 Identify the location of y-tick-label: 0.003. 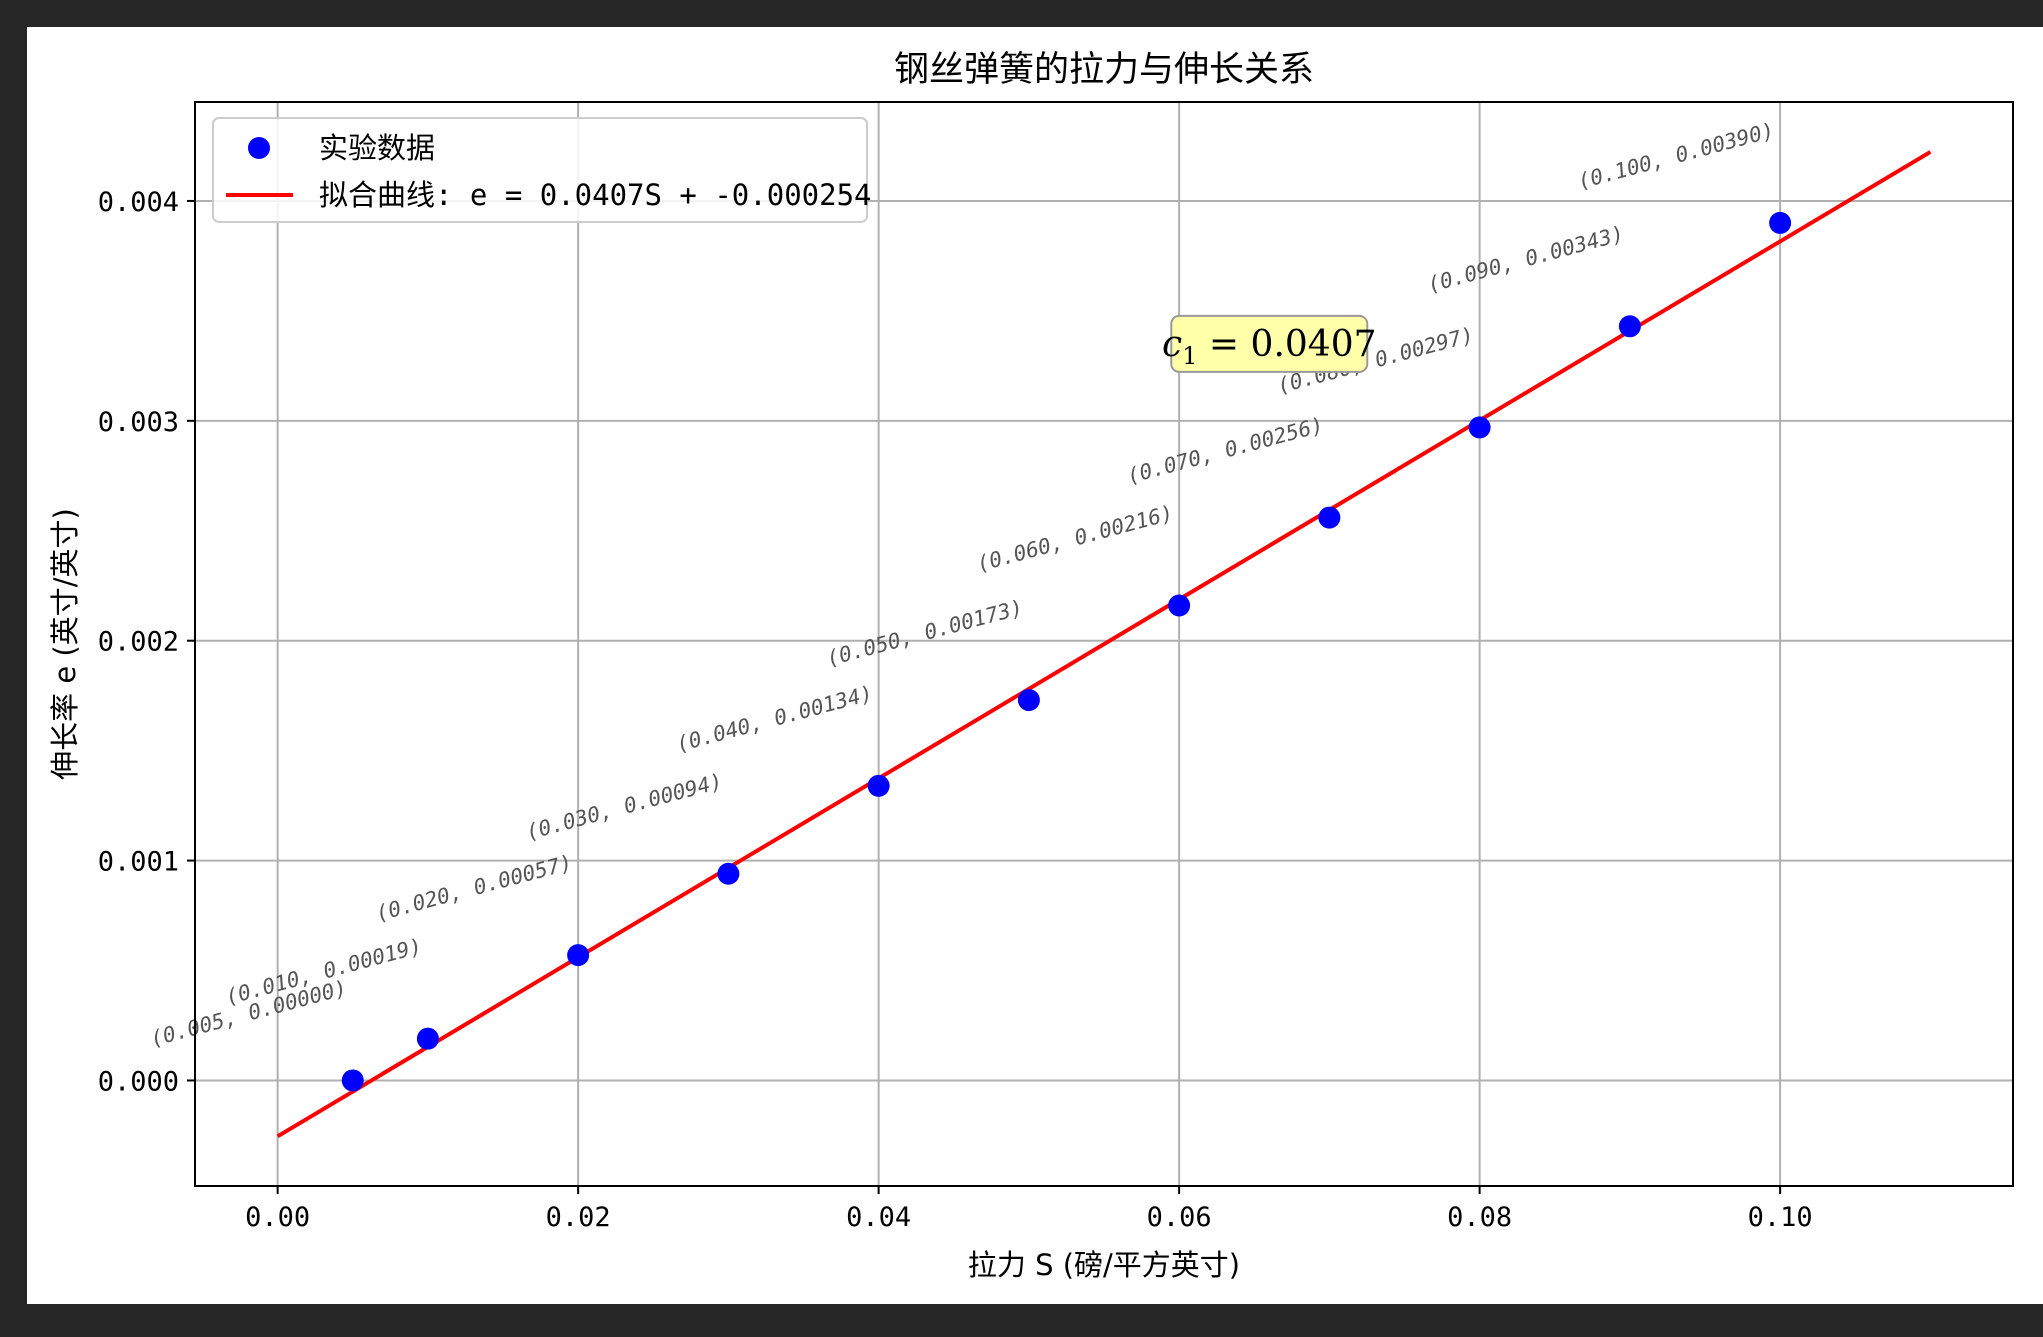
(138, 422).